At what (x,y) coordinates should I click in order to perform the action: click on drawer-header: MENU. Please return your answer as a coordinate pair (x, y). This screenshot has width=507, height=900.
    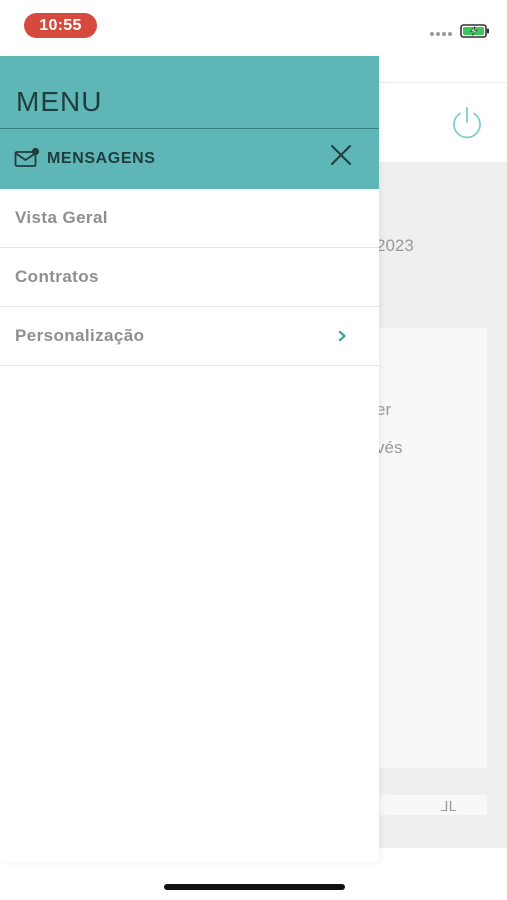
    Looking at the image, I should click on (189, 92).